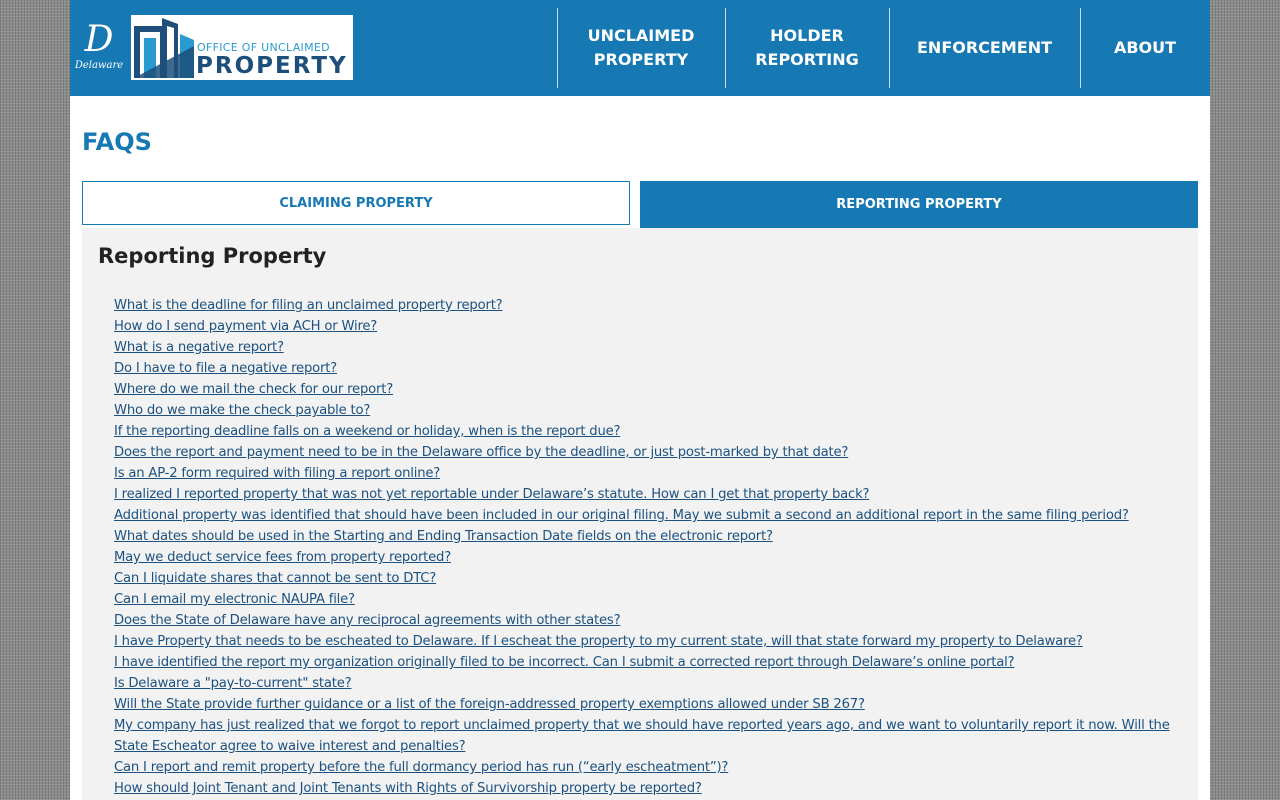 The height and width of the screenshot is (800, 1280). I want to click on nav-unclaimed-property: UNCLAIMED PROPERTY, so click(641, 48).